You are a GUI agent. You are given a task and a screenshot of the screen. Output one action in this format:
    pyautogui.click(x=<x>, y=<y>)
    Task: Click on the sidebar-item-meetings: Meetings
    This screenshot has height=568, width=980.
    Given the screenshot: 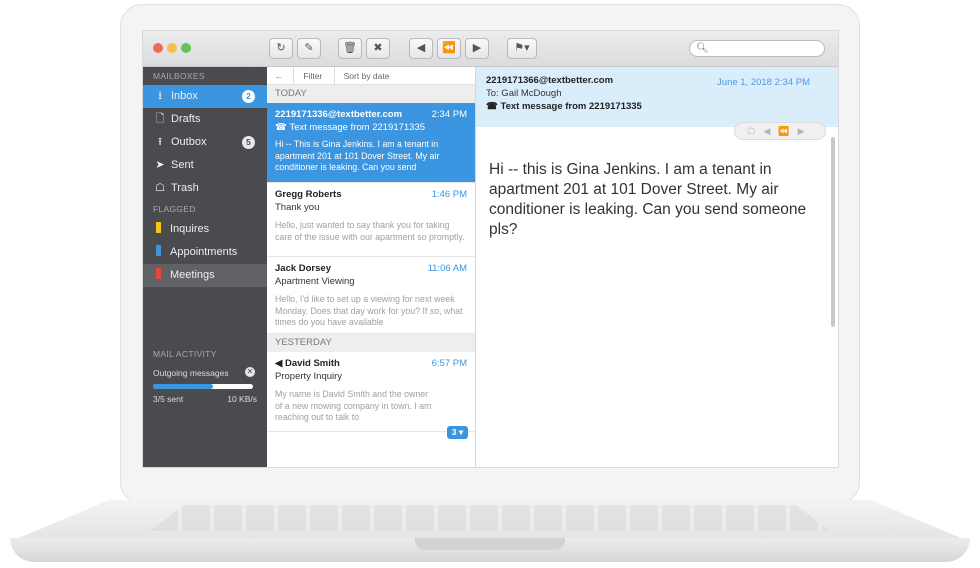 What is the action you would take?
    pyautogui.click(x=205, y=275)
    